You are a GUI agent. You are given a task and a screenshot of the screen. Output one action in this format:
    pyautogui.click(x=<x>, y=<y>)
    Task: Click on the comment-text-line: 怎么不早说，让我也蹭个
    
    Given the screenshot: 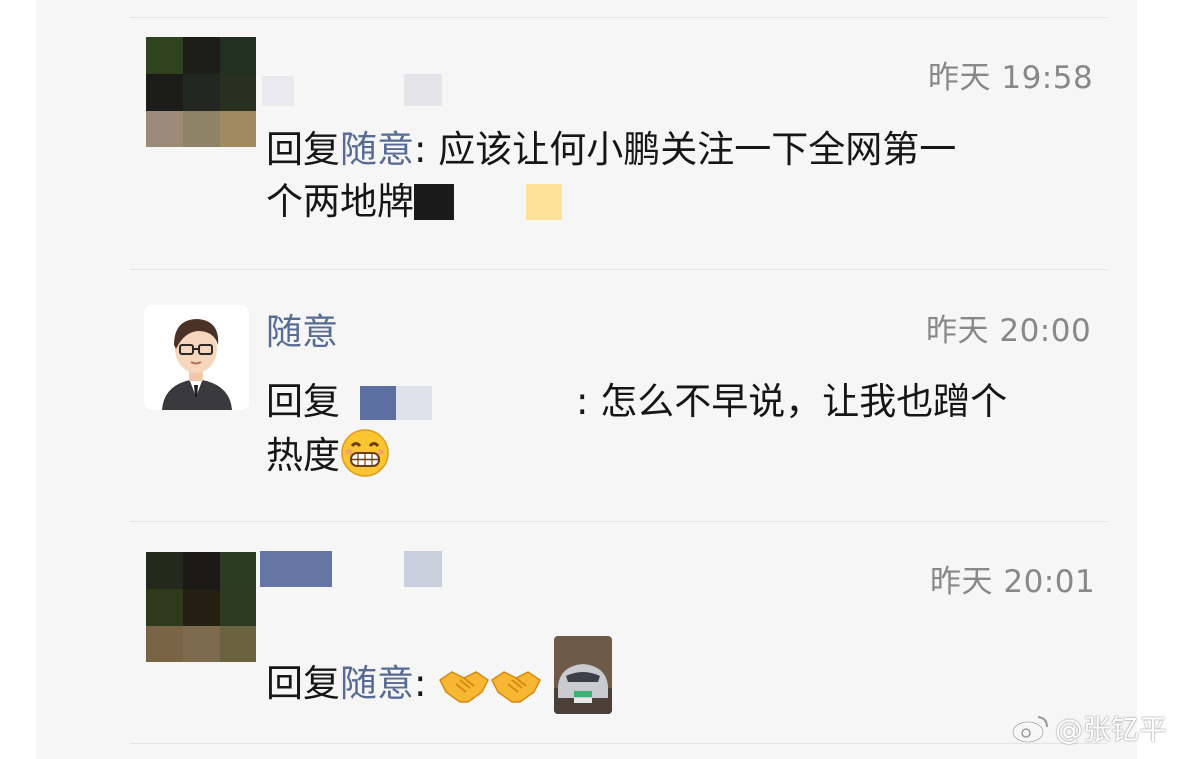 What is the action you would take?
    pyautogui.click(x=798, y=401)
    